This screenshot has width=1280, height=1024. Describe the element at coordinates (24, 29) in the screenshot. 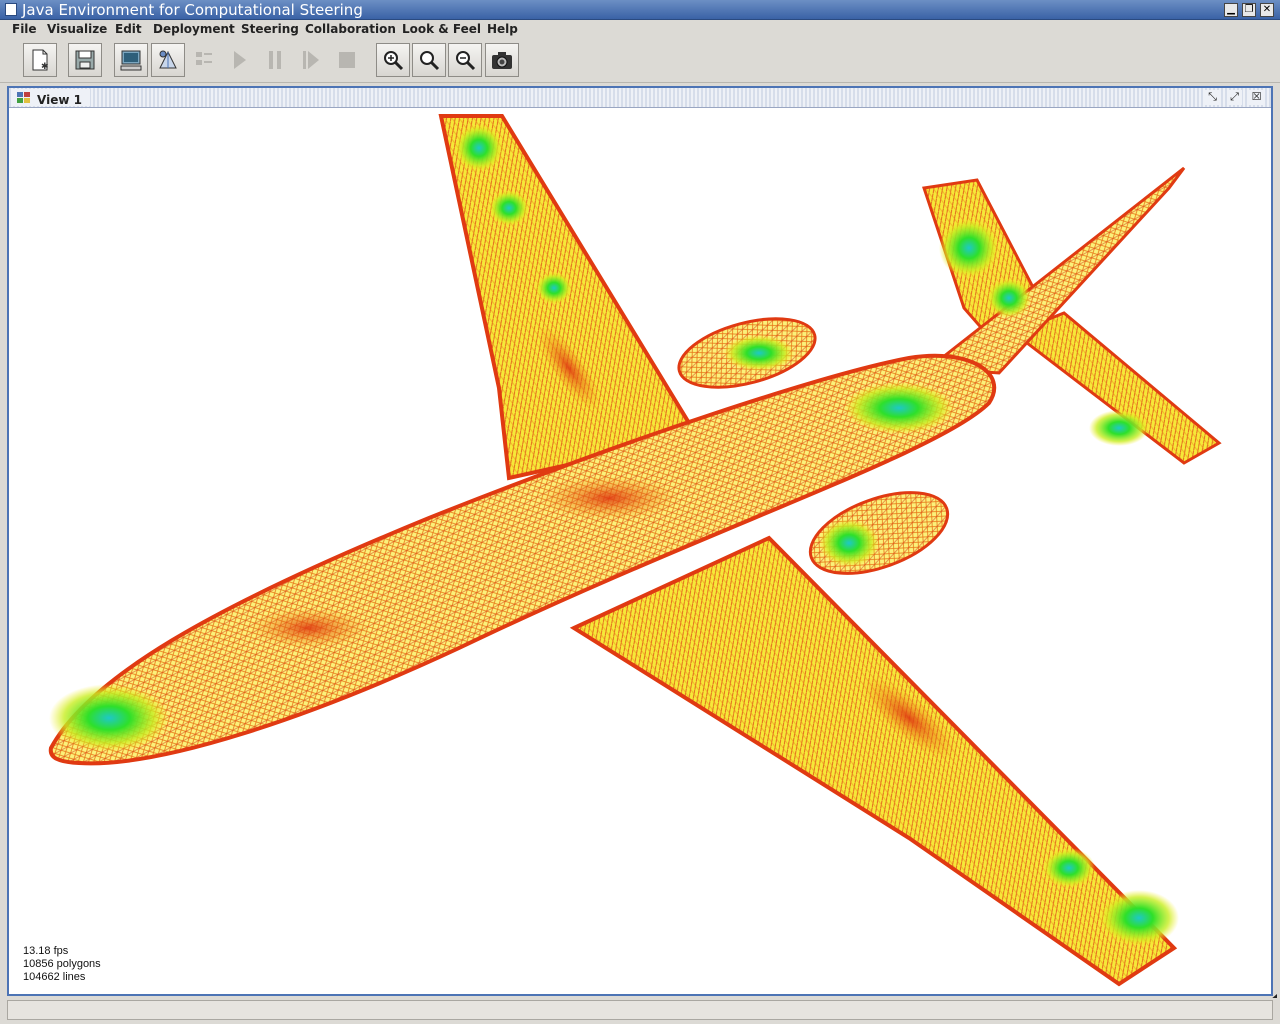

I see `menu-file: File` at that location.